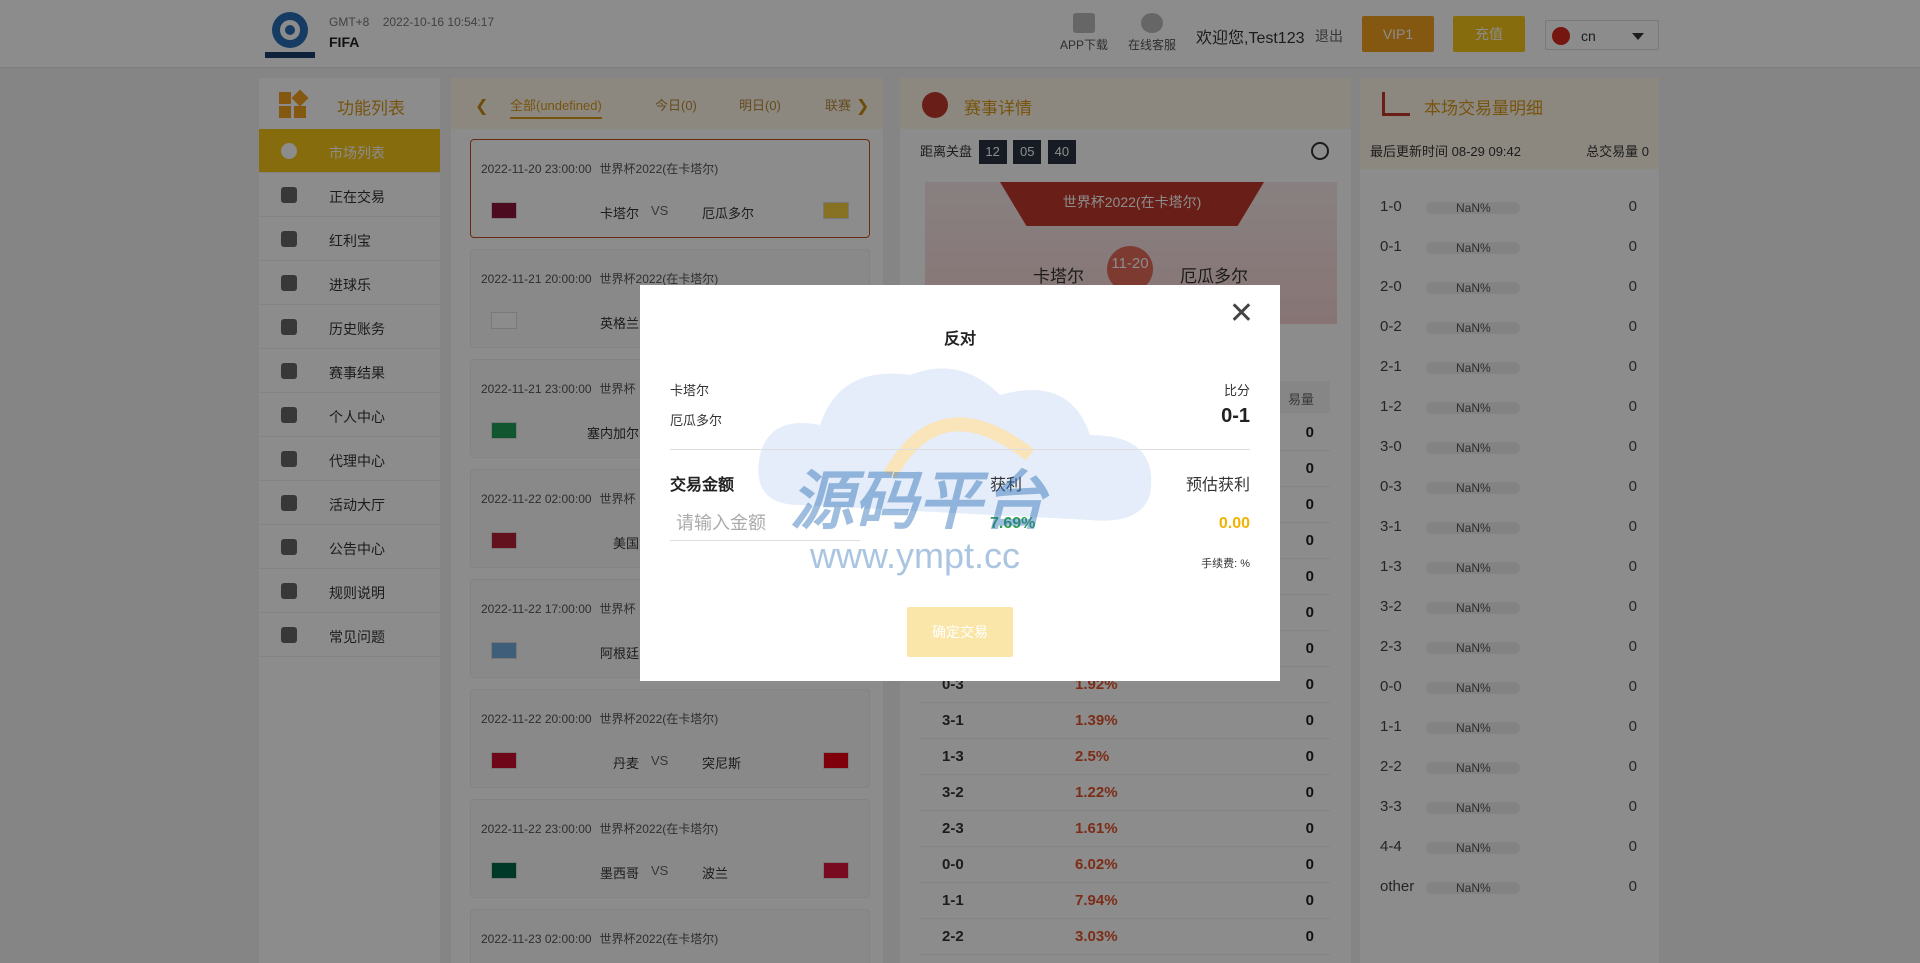 The height and width of the screenshot is (963, 1920). What do you see at coordinates (1225, 564) in the screenshot?
I see `fee-text: 手续费: %` at bounding box center [1225, 564].